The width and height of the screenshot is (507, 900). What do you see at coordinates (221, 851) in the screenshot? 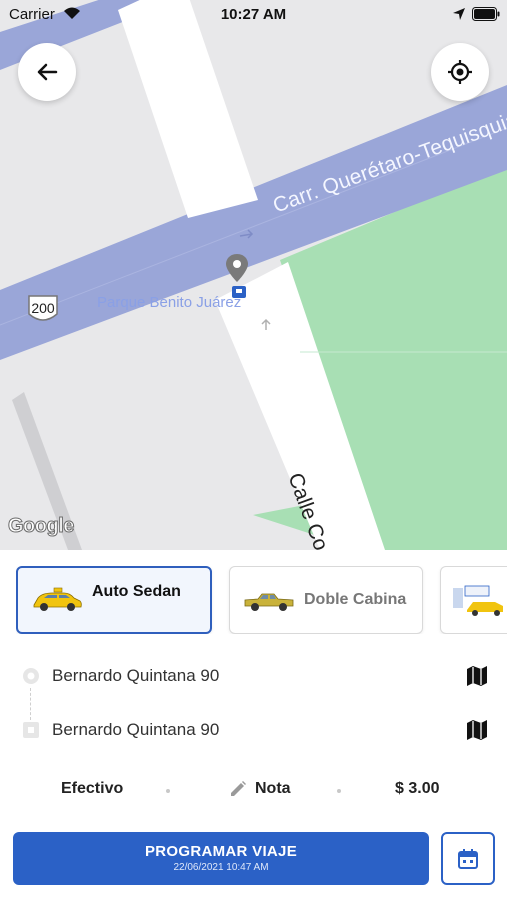
I see `schedule-trip-label: PROGRAMAR VIAJE` at bounding box center [221, 851].